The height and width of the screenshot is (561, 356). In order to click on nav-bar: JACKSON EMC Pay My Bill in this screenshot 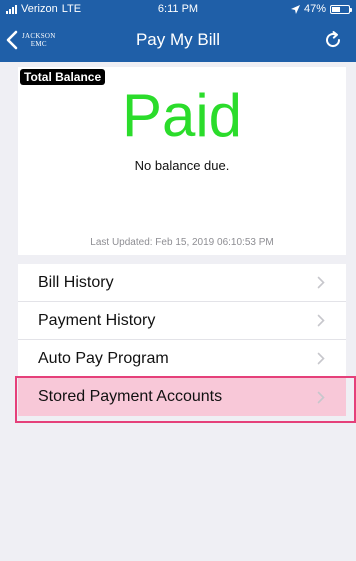, I will do `click(178, 40)`.